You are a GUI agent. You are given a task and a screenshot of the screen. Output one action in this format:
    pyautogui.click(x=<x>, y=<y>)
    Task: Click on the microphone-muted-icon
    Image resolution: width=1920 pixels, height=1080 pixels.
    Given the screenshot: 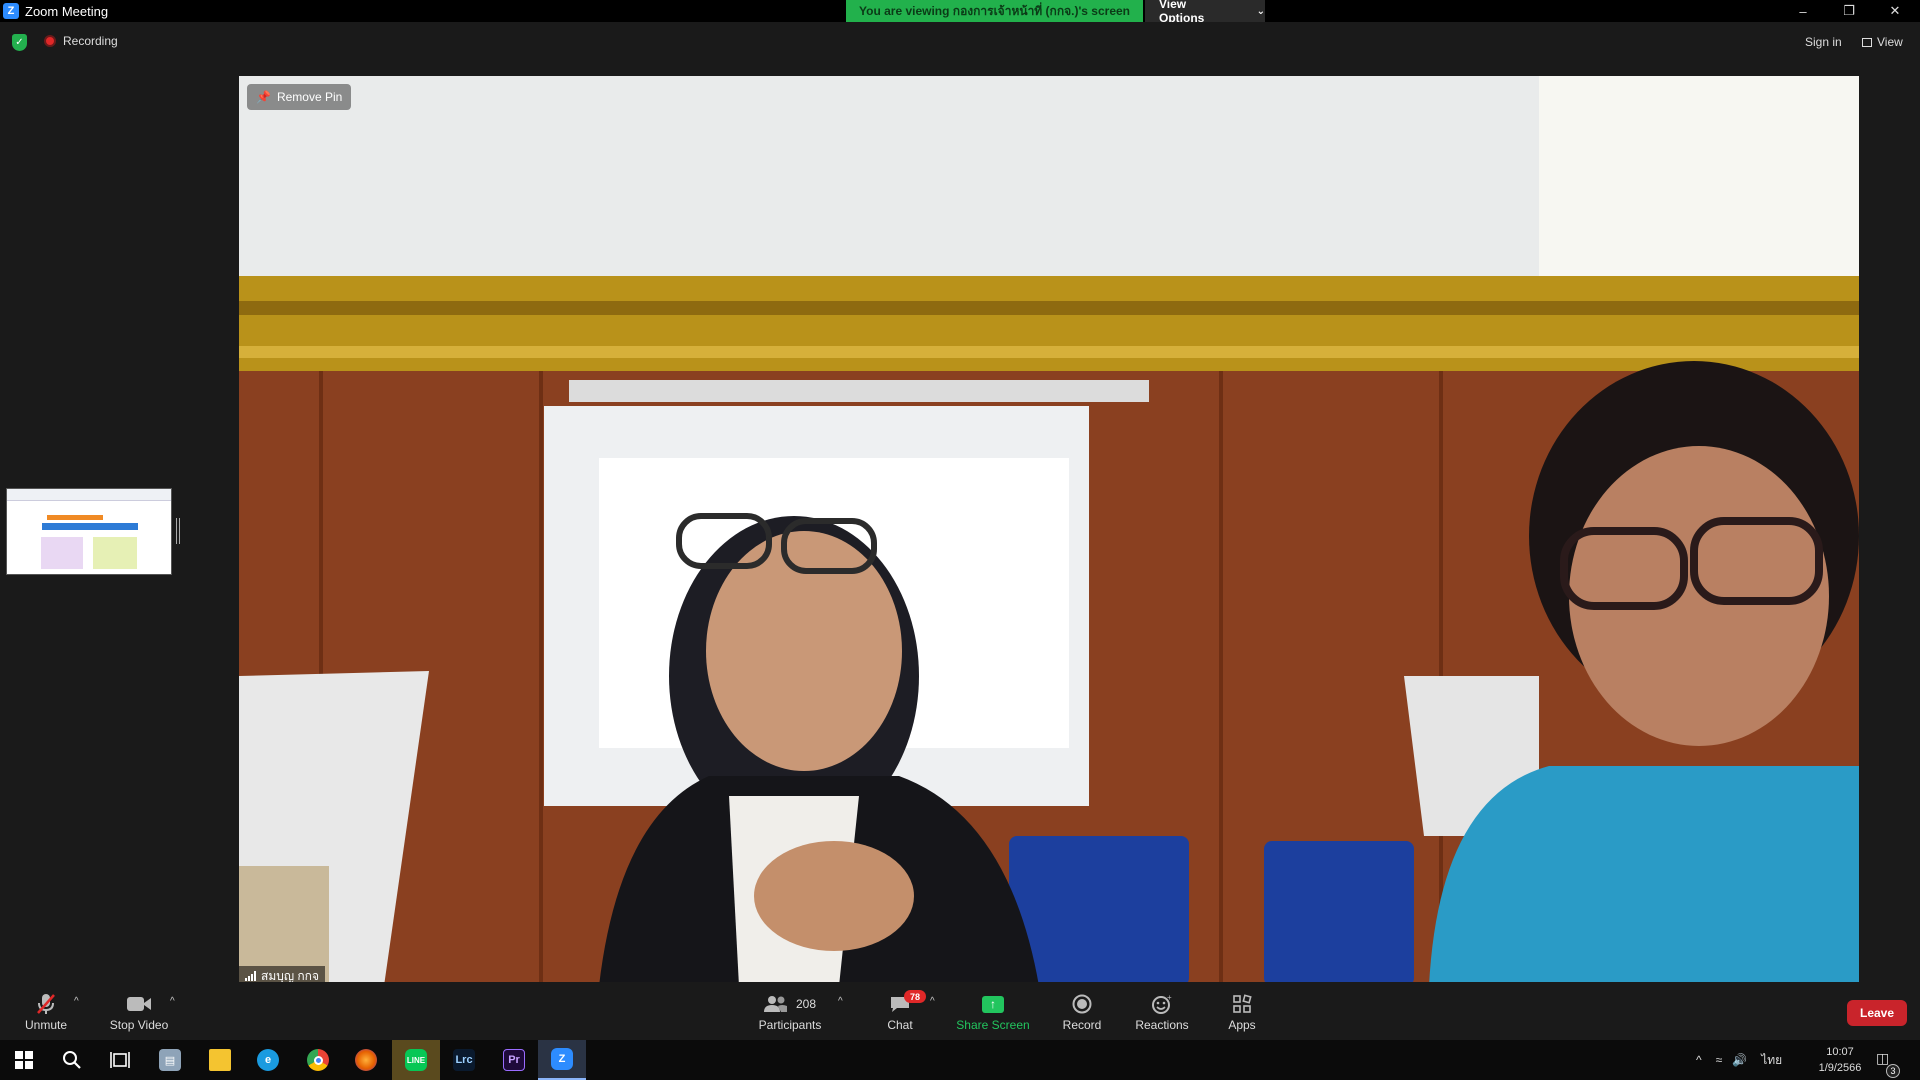 What is the action you would take?
    pyautogui.click(x=46, y=1004)
    